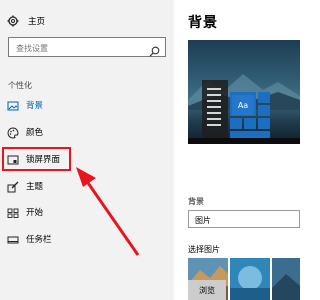 The height and width of the screenshot is (300, 320). I want to click on personalization-group-label: 个性化, so click(20, 85).